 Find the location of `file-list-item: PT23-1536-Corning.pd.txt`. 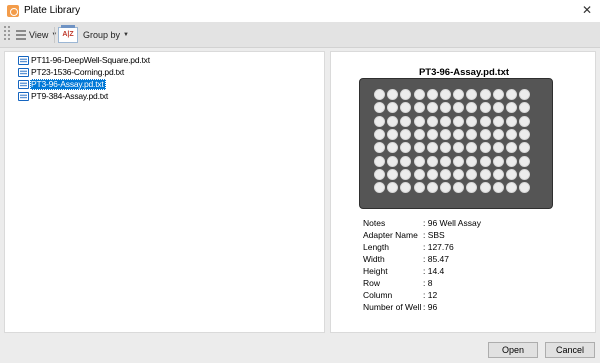

file-list-item: PT23-1536-Corning.pd.txt is located at coordinates (72, 72).